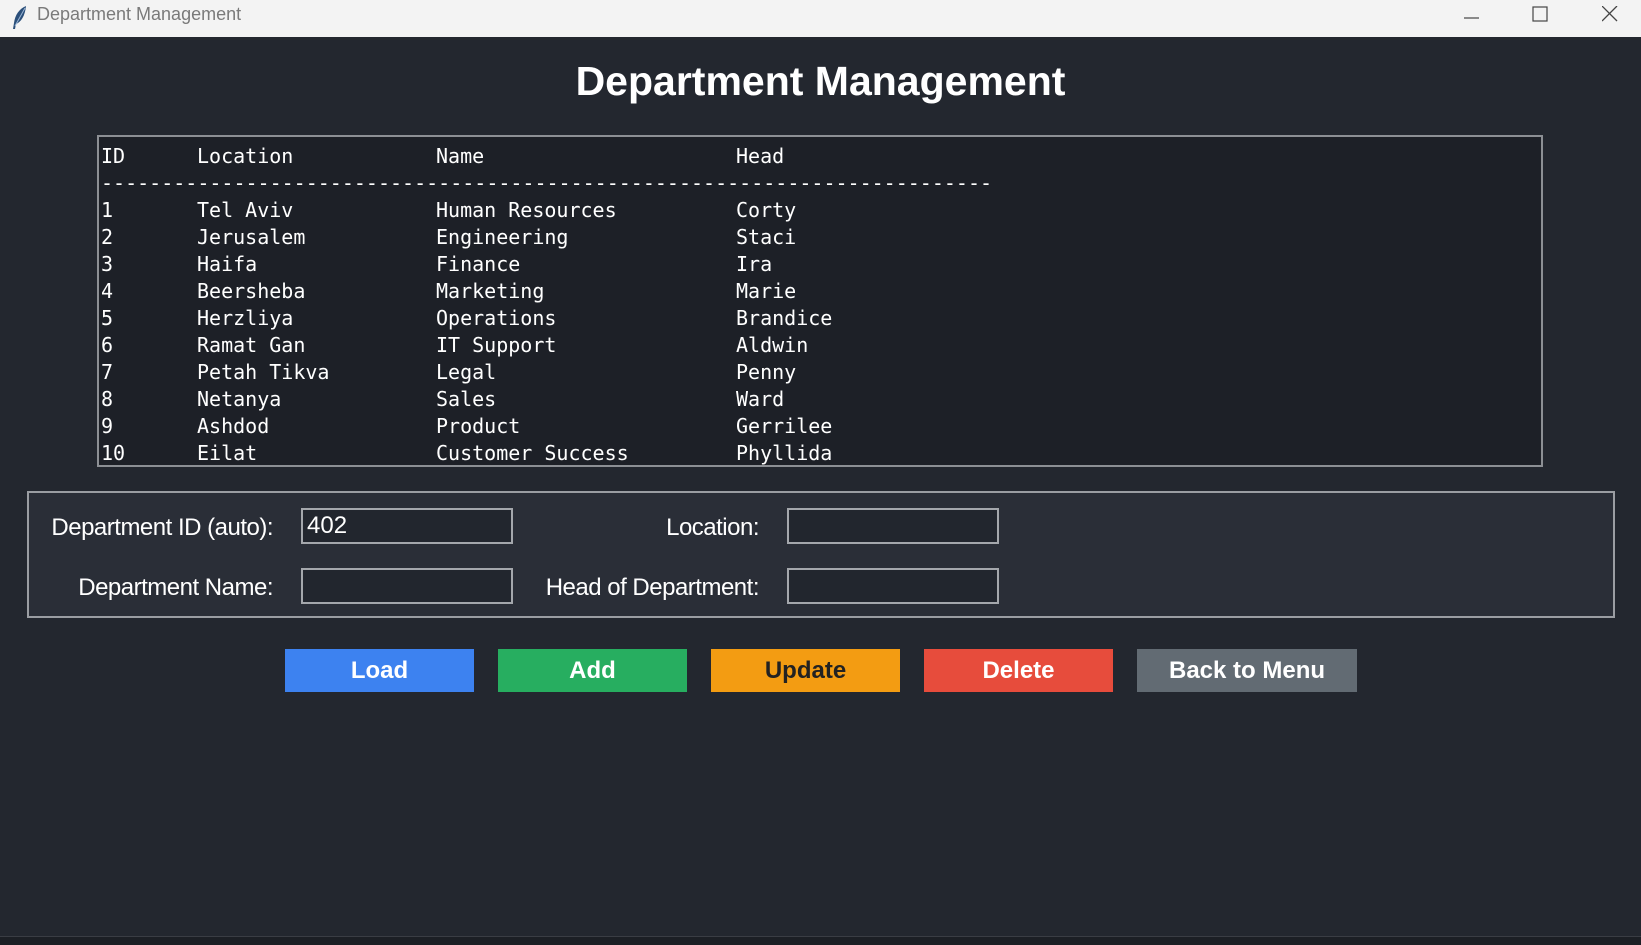 The height and width of the screenshot is (945, 1641). I want to click on window-title: Department Management, so click(139, 14).